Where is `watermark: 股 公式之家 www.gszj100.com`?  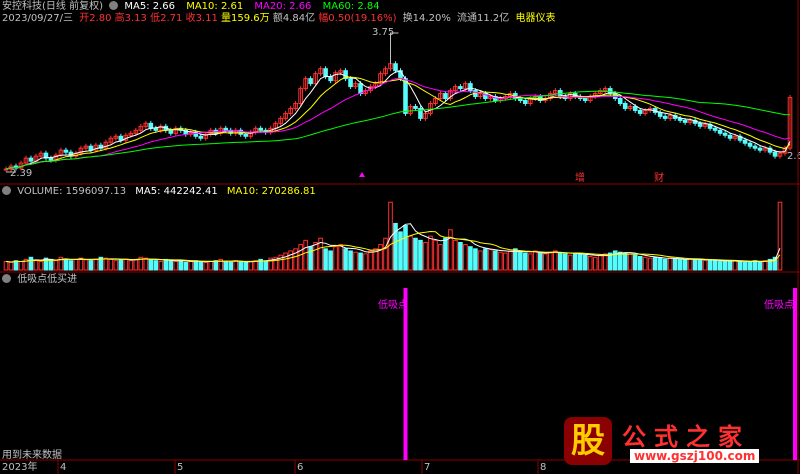
watermark: 股 公式之家 www.gszj100.com is located at coordinates (680, 441).